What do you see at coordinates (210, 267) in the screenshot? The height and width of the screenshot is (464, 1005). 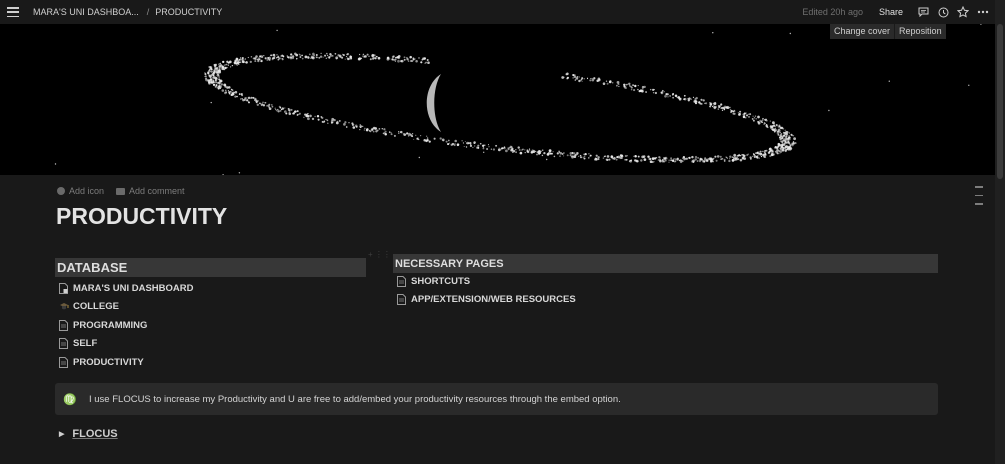 I see `database-heading: DATABASE` at bounding box center [210, 267].